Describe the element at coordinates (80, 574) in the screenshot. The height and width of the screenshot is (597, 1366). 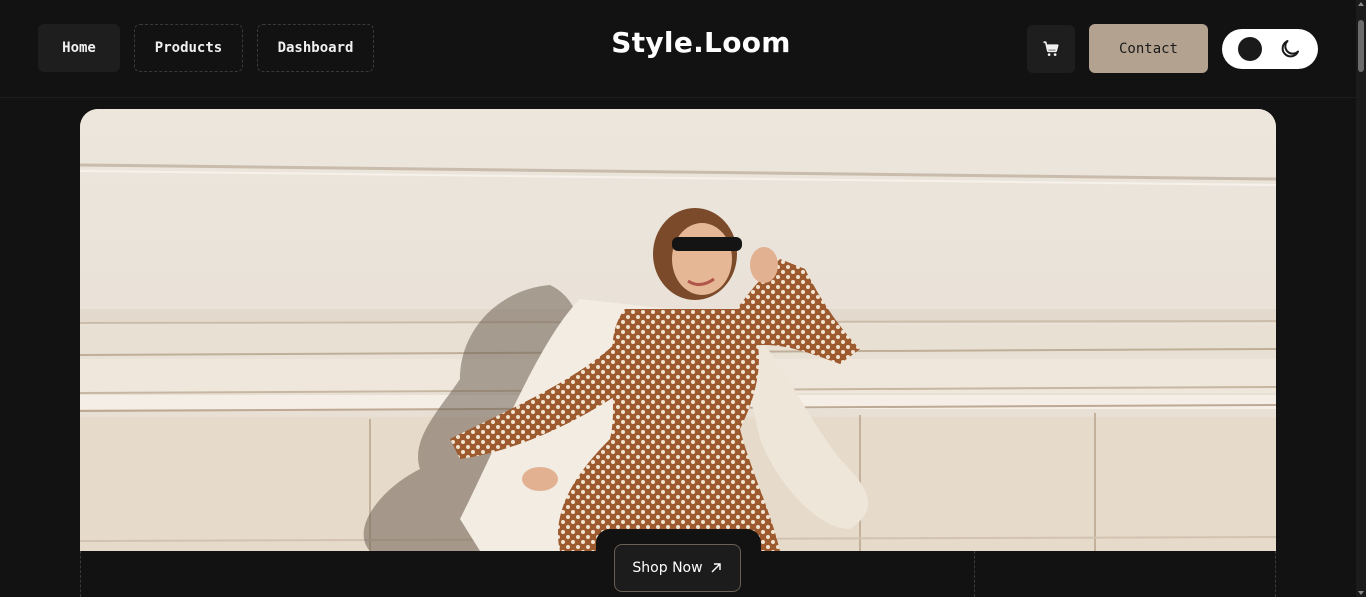
I see `panel-border-left` at that location.